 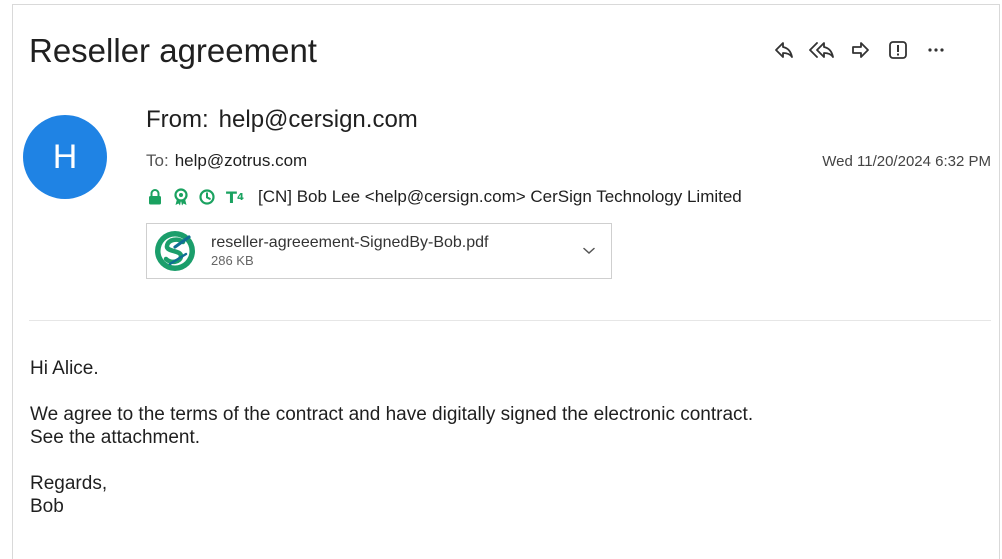 I want to click on lock-icon, so click(x=155, y=197).